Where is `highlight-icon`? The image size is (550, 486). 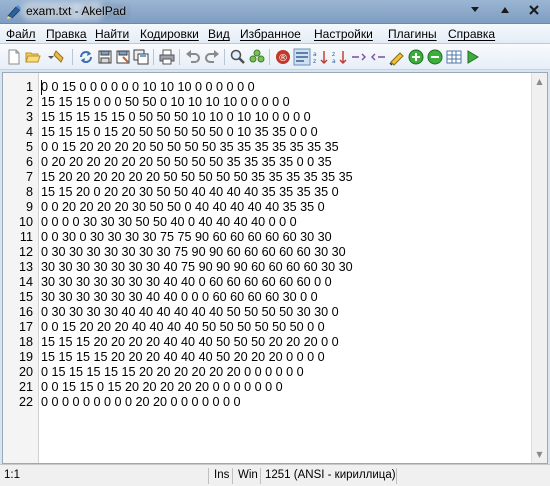
highlight-icon is located at coordinates (397, 57).